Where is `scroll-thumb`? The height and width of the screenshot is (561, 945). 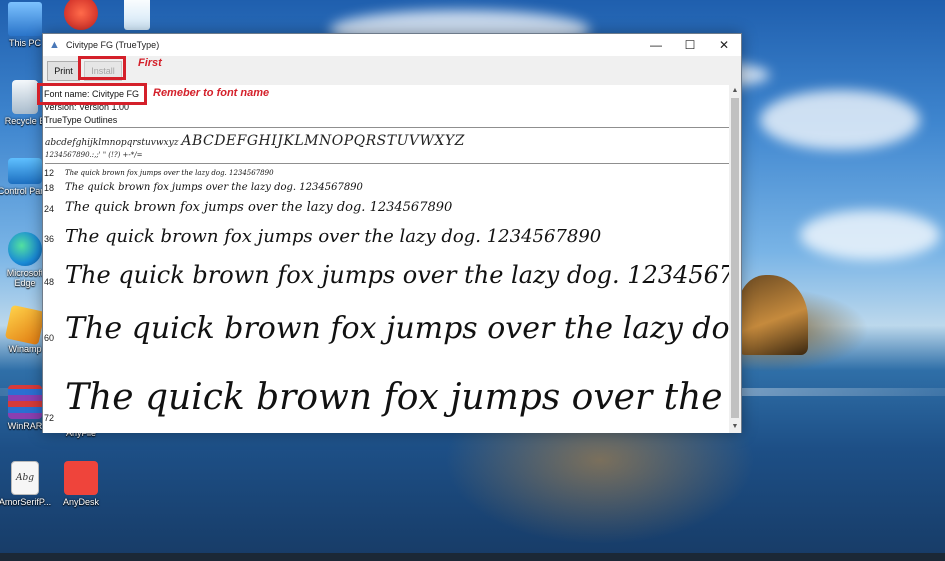
scroll-thumb is located at coordinates (735, 258).